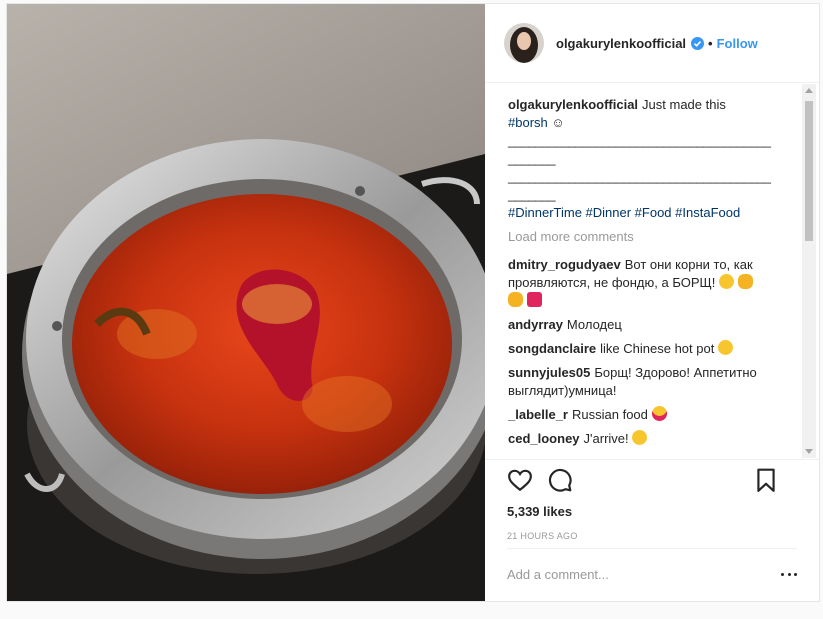 The width and height of the screenshot is (823, 619). I want to click on scrollbar-thumb, so click(809, 171).